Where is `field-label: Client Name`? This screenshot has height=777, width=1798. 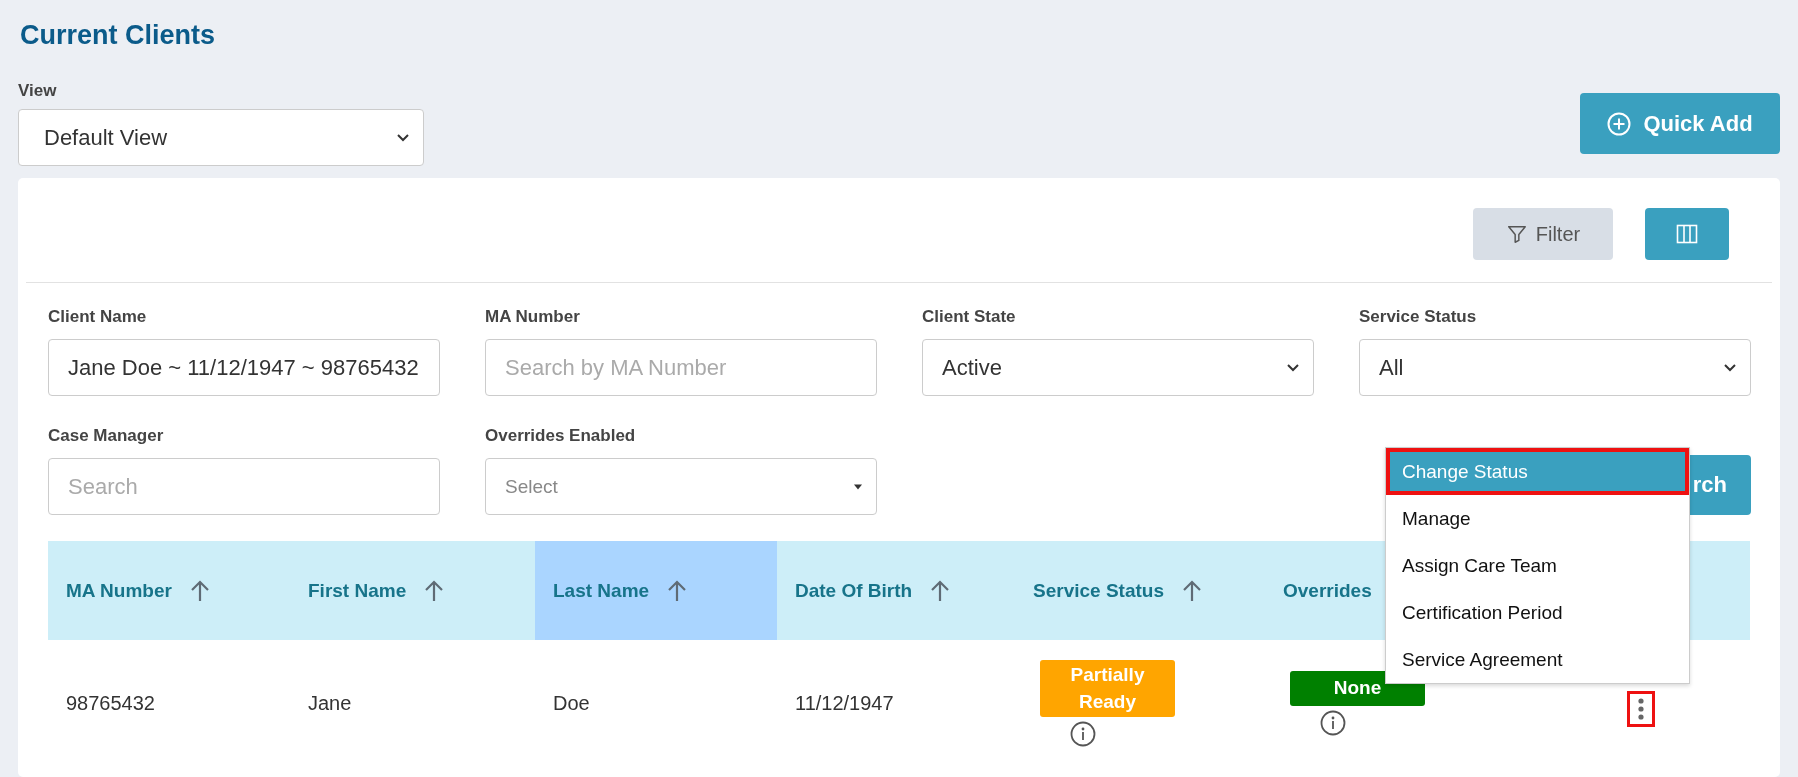
field-label: Client Name is located at coordinates (98, 317).